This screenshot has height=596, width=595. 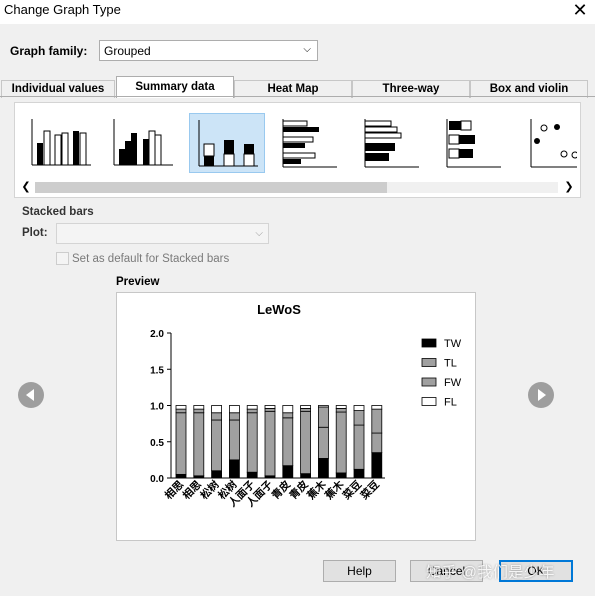 I want to click on ok-button: OK, so click(x=536, y=571).